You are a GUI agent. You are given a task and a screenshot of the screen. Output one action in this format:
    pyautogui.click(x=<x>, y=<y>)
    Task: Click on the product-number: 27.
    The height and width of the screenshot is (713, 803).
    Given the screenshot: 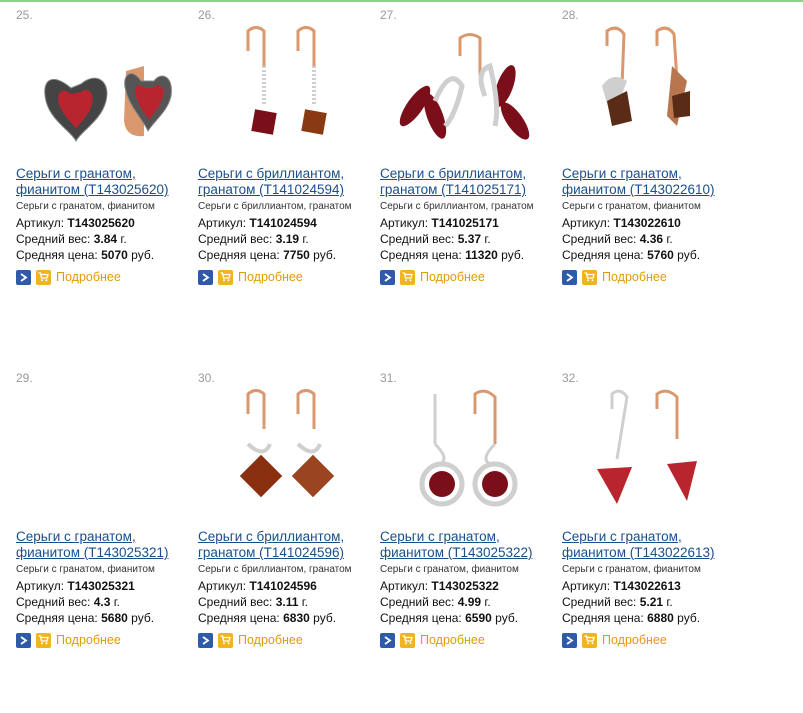 What is the action you would take?
    pyautogui.click(x=388, y=15)
    